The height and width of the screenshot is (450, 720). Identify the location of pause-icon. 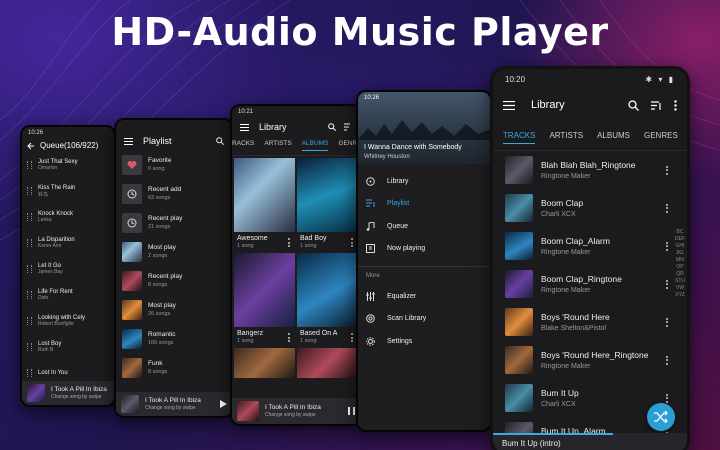
(351, 411).